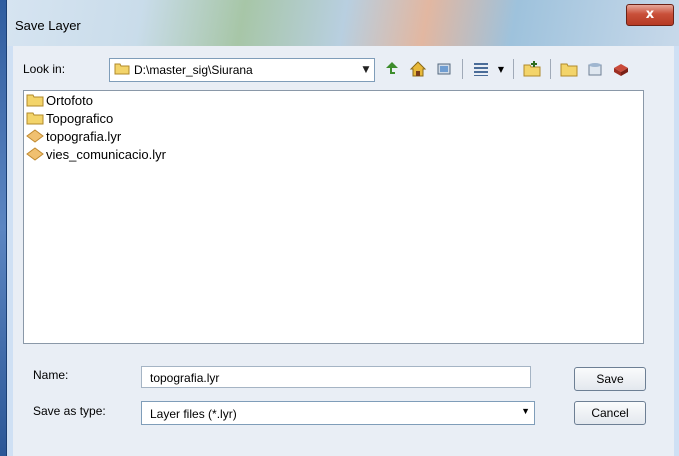 The width and height of the screenshot is (679, 456). What do you see at coordinates (51, 375) in the screenshot?
I see `name-label: Name:` at bounding box center [51, 375].